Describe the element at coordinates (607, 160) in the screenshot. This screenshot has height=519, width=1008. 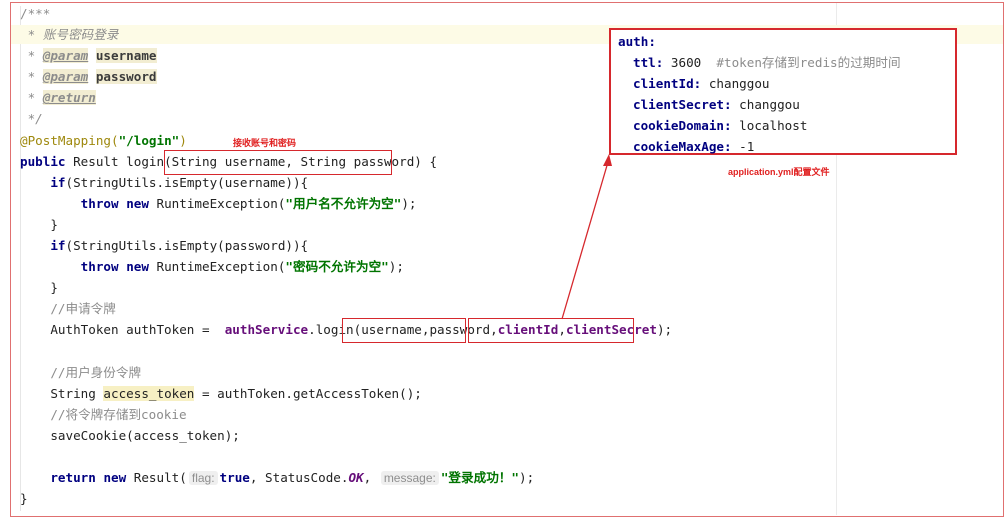
I see `arrow-head` at that location.